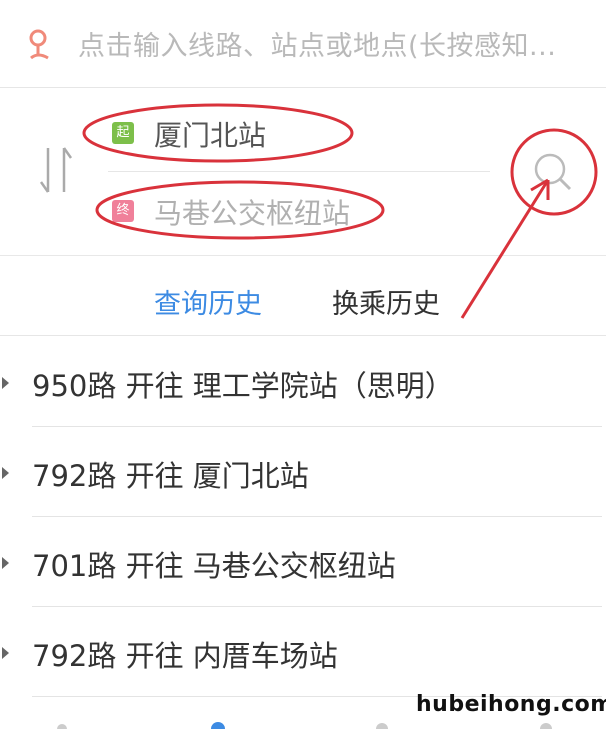 This screenshot has height=729, width=606. What do you see at coordinates (210, 134) in the screenshot?
I see `start-station: 厦门北站` at bounding box center [210, 134].